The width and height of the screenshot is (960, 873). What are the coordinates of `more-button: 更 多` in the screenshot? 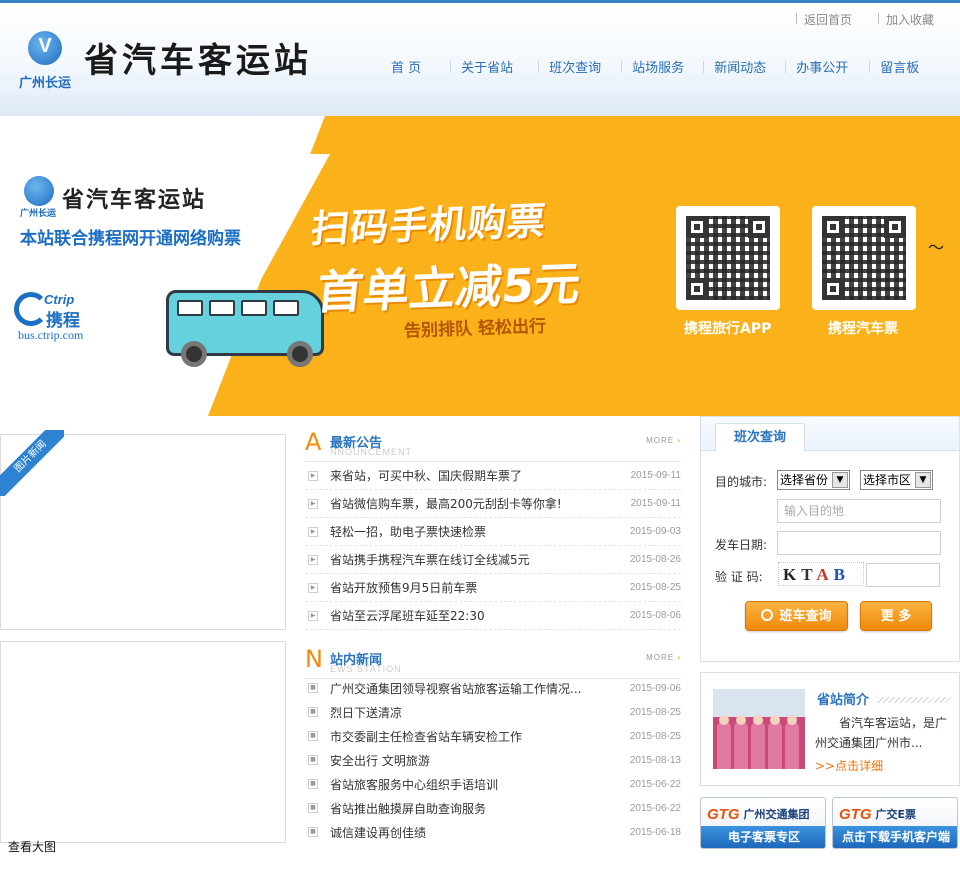 It's located at (896, 616).